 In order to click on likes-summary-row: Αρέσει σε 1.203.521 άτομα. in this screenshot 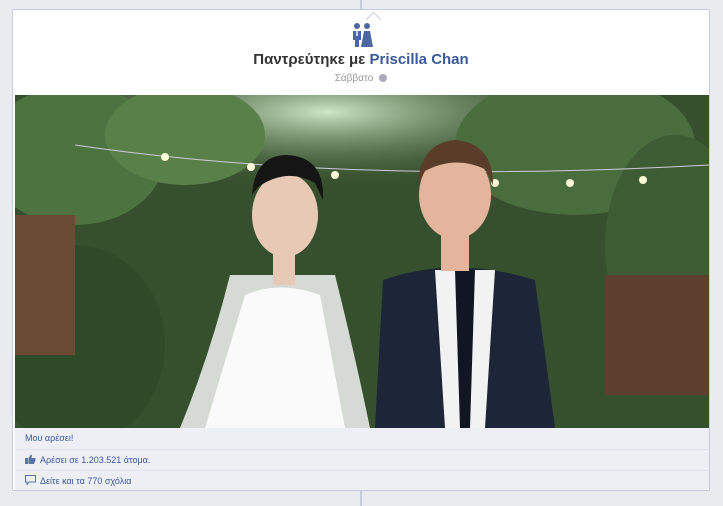, I will do `click(362, 459)`.